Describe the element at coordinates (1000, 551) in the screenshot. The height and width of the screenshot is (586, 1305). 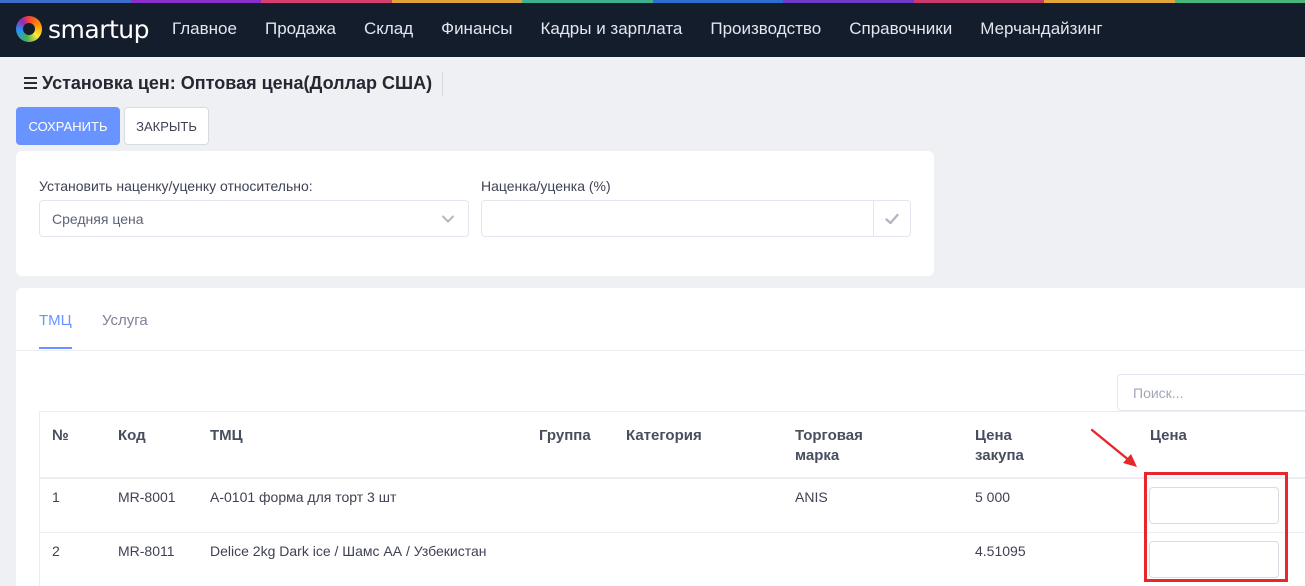
I see `cell-cost: 4.51095` at that location.